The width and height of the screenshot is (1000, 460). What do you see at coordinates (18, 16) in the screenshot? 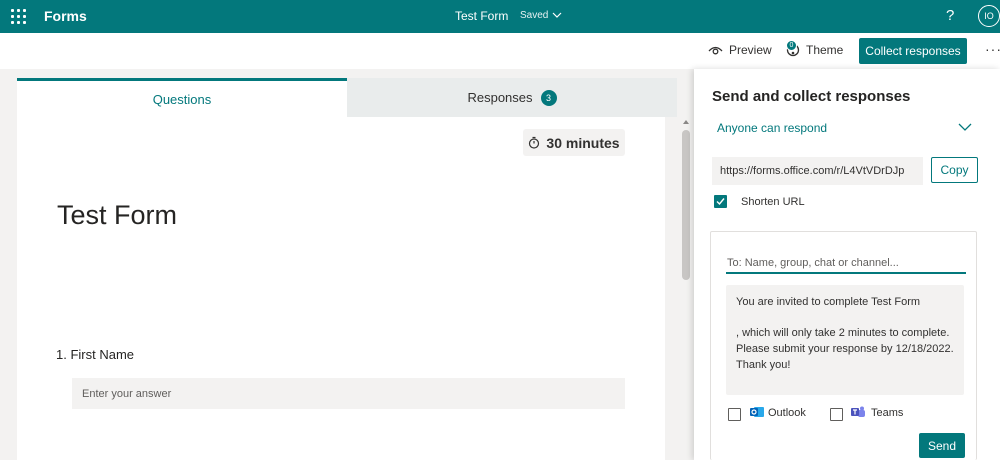
I see `app-launcher-icon` at bounding box center [18, 16].